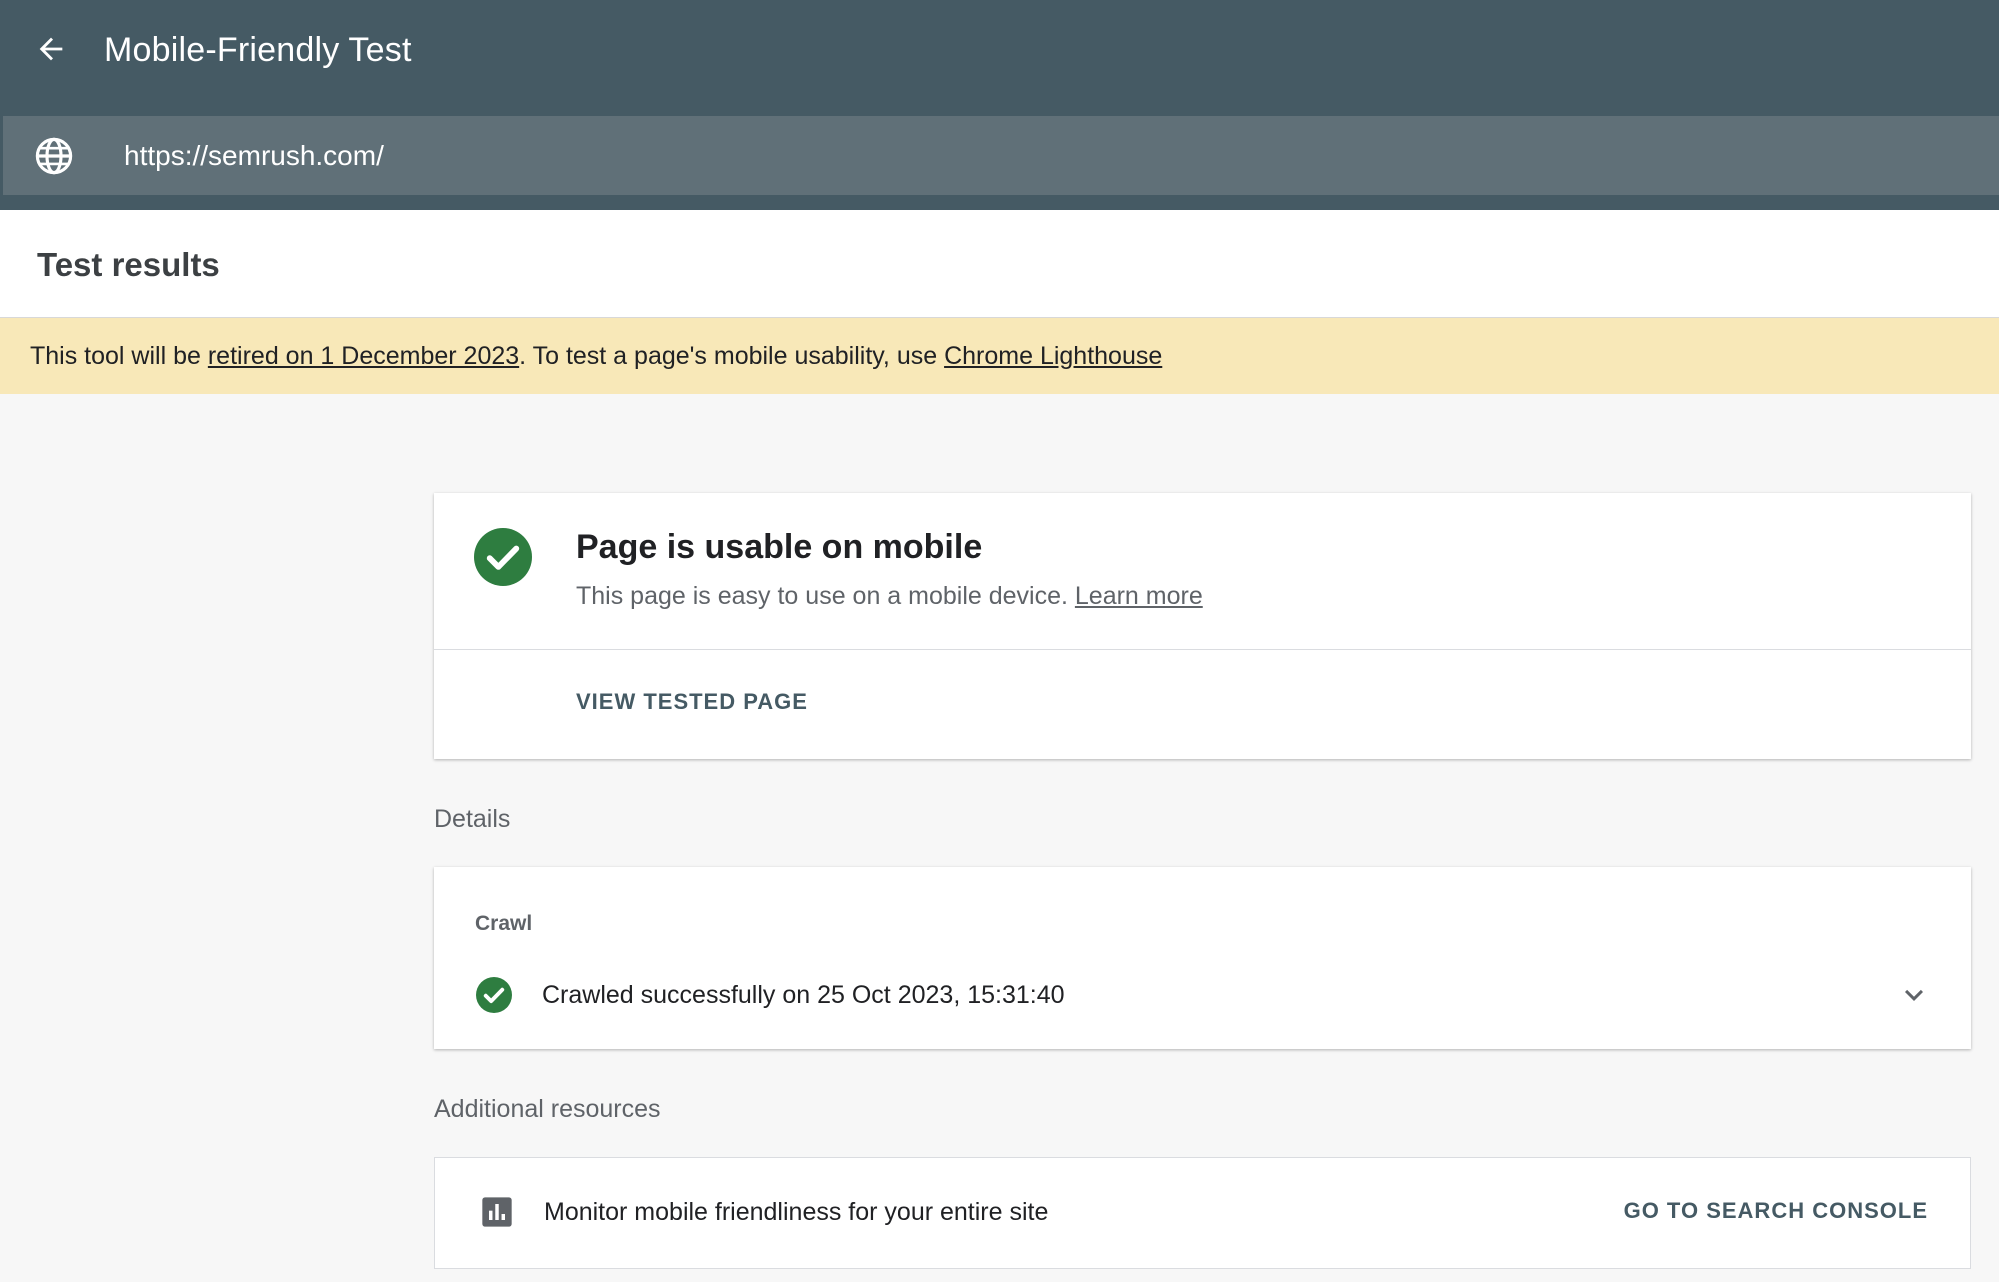 The height and width of the screenshot is (1282, 1999). Describe the element at coordinates (1914, 995) in the screenshot. I see `chevron-down-icon` at that location.